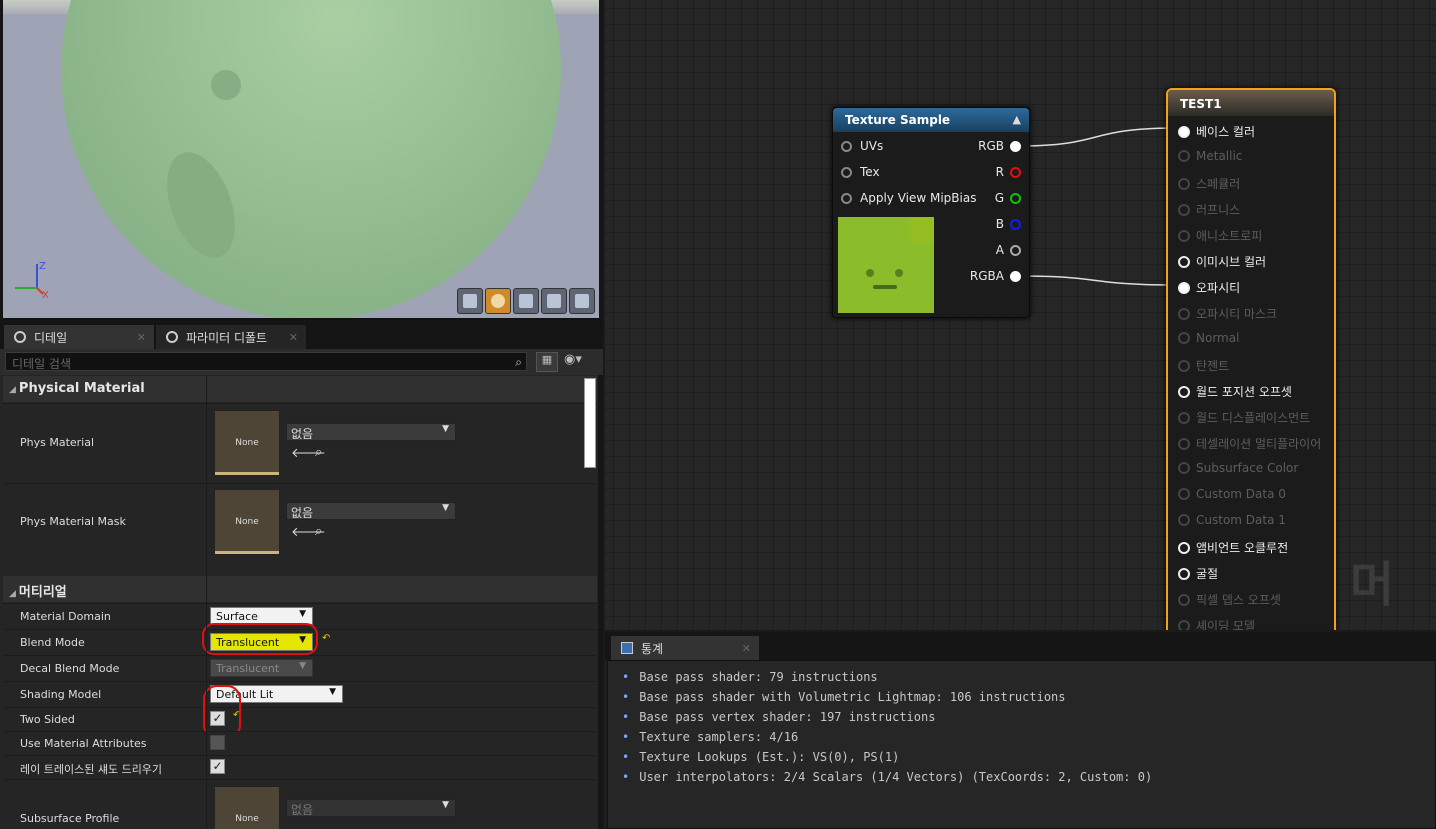 The image size is (1436, 829). Describe the element at coordinates (526, 301) in the screenshot. I see `plane-icon` at that location.